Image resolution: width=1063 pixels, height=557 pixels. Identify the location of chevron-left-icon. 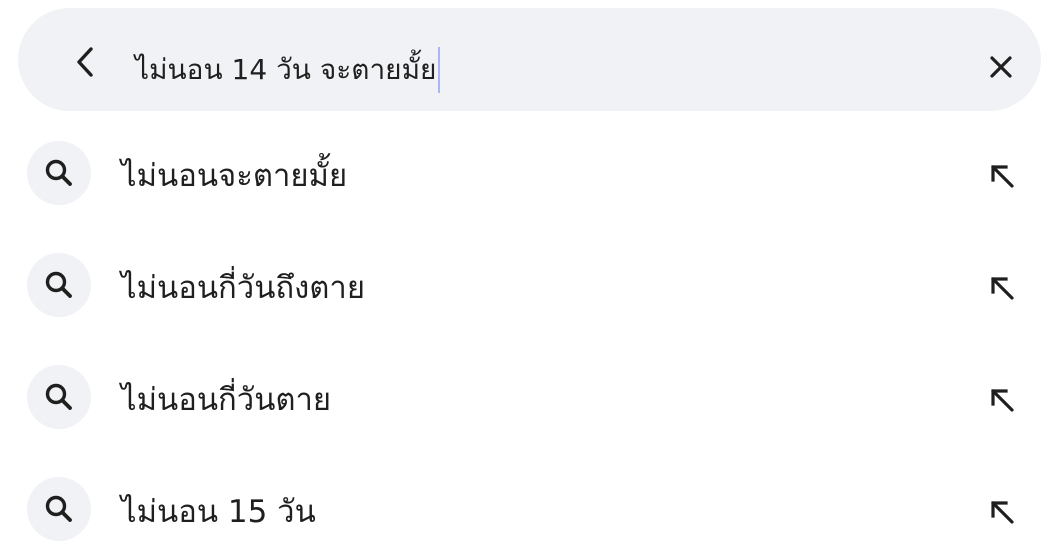
(85, 62).